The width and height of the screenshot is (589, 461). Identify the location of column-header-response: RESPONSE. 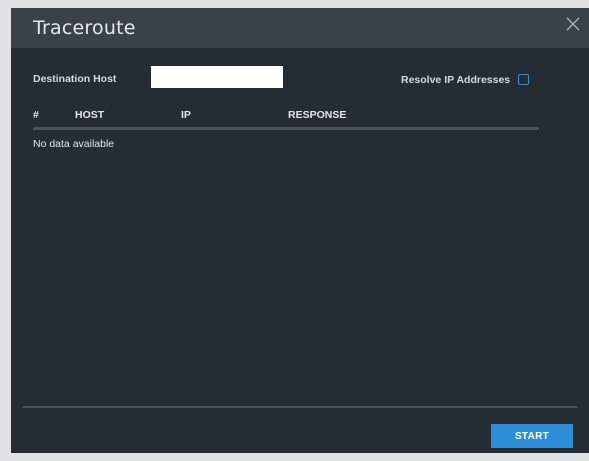
(317, 115).